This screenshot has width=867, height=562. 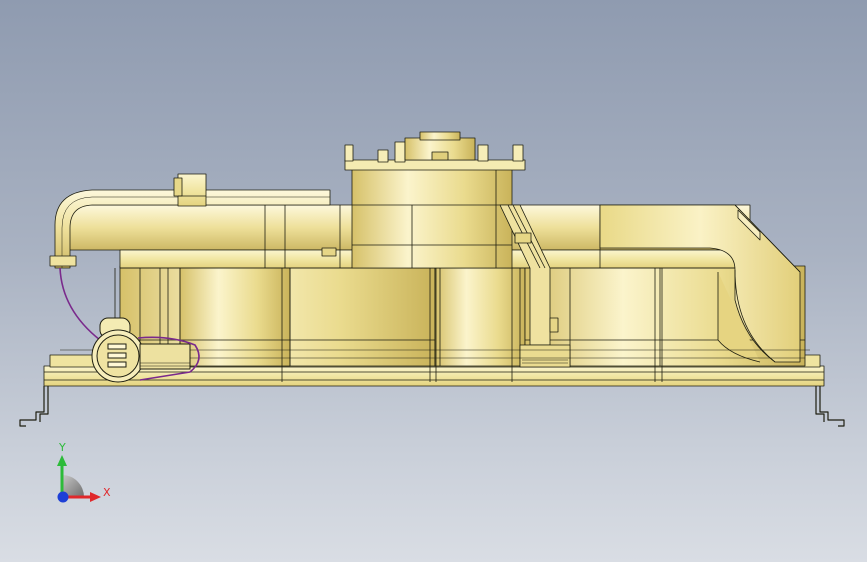 What do you see at coordinates (34, 406) in the screenshot?
I see `mounting-bracket-left` at bounding box center [34, 406].